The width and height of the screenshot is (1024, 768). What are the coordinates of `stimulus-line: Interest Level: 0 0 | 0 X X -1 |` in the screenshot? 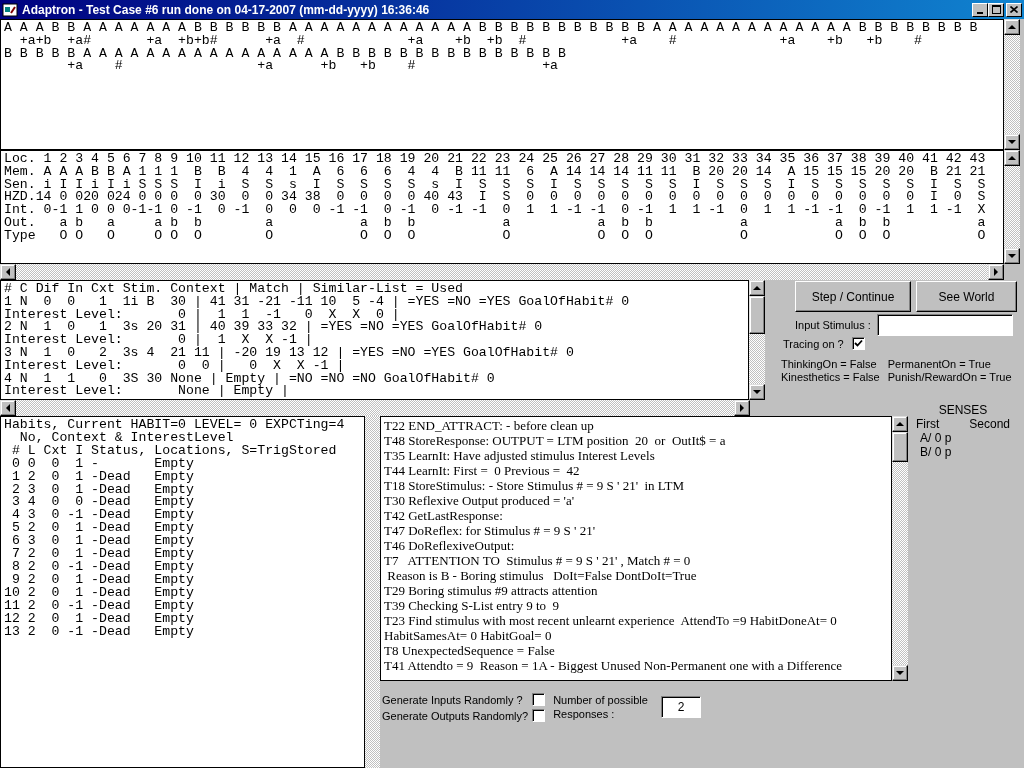 It's located at (174, 366).